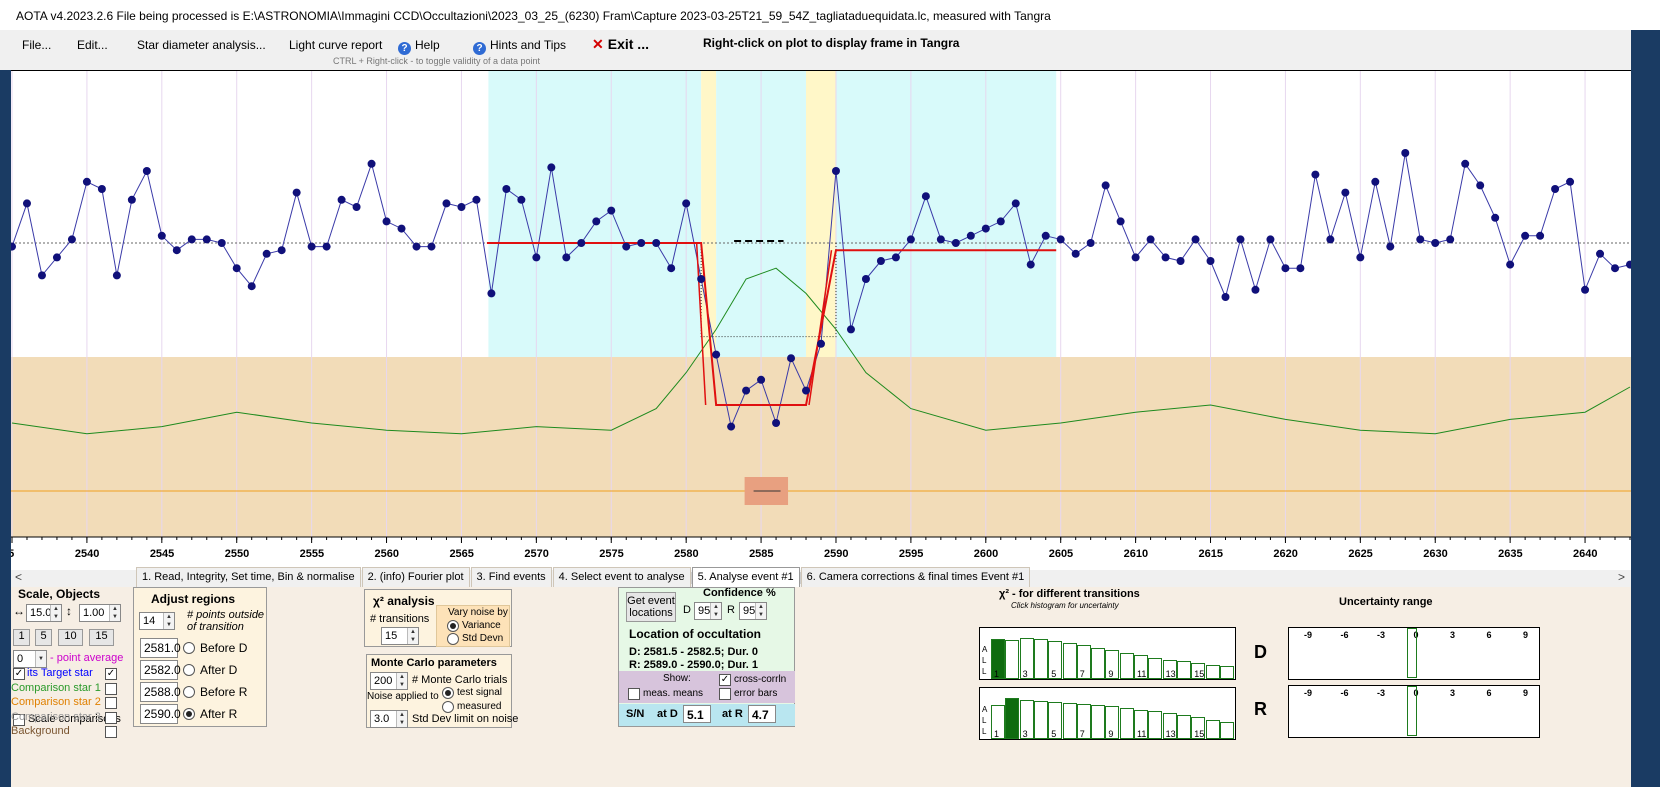 Image resolution: width=1660 pixels, height=787 pixels. Describe the element at coordinates (189, 714) in the screenshot. I see `after-r-radio` at that location.